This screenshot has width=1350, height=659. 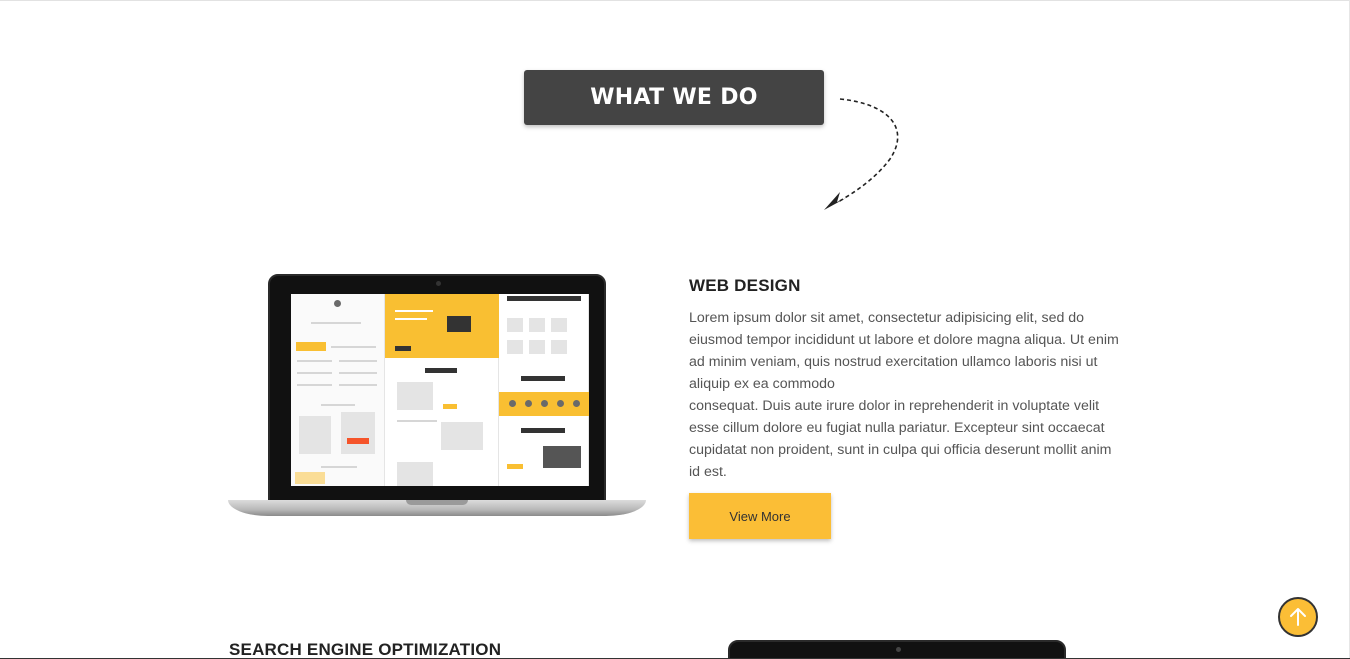 What do you see at coordinates (861, 154) in the screenshot?
I see `dashed-curved-arrow-icon` at bounding box center [861, 154].